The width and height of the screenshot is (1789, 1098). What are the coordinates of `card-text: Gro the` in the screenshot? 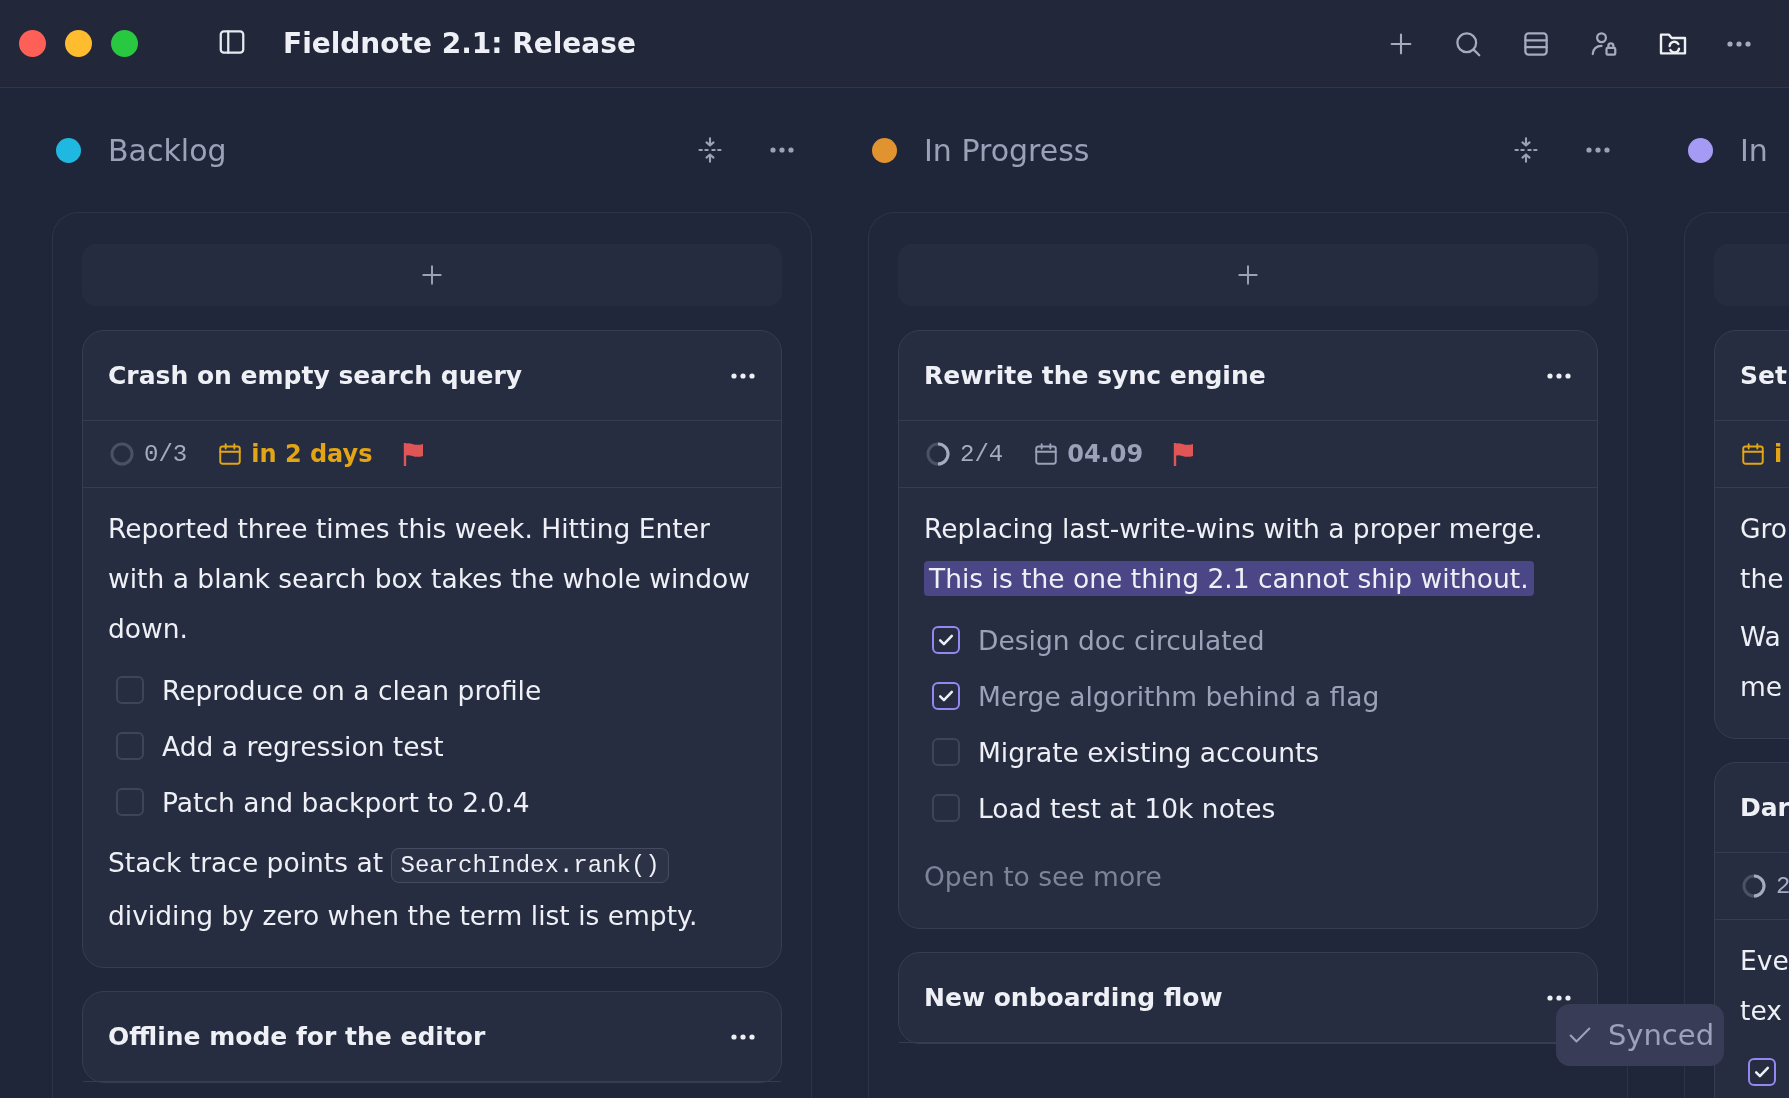 It's located at (1764, 554).